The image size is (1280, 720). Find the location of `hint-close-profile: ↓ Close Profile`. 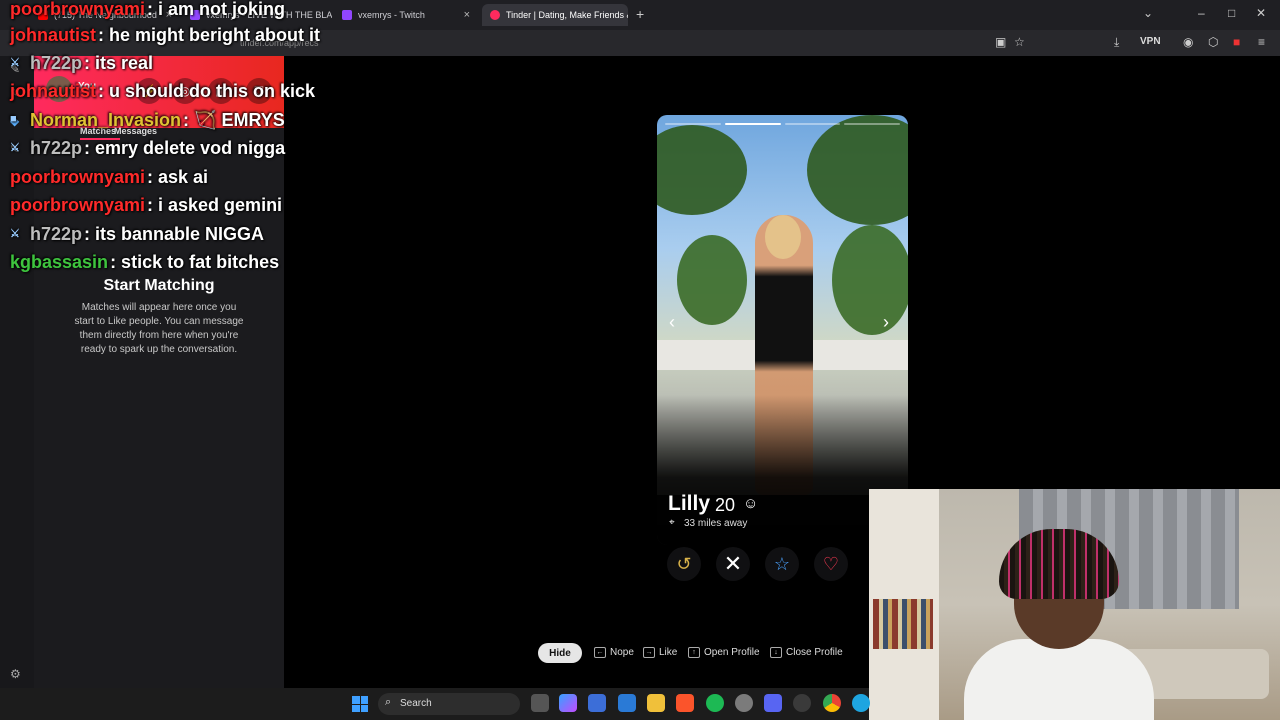

hint-close-profile: ↓ Close Profile is located at coordinates (806, 652).